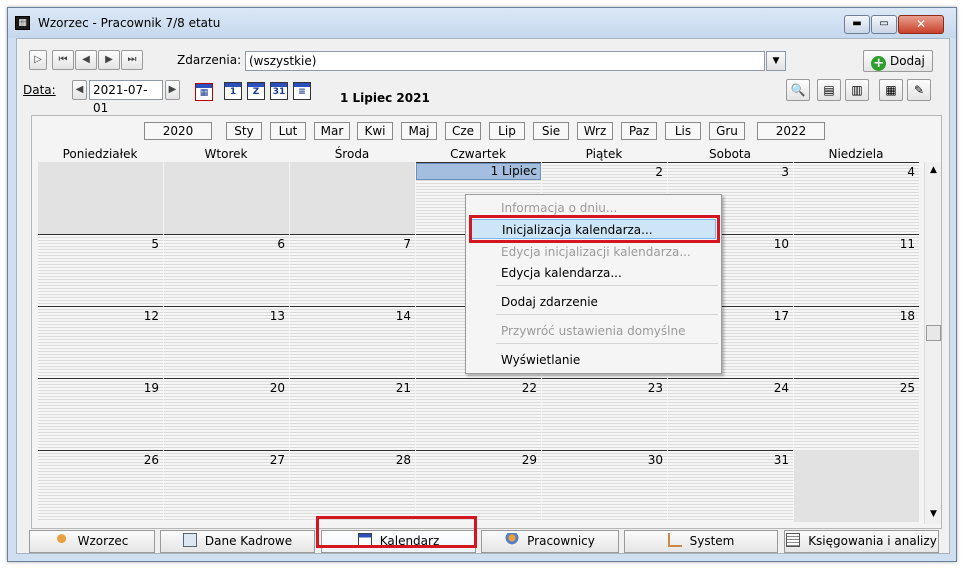 This screenshot has height=570, width=963. What do you see at coordinates (932, 343) in the screenshot?
I see `vertical-scrollbar: ▲ ▼` at bounding box center [932, 343].